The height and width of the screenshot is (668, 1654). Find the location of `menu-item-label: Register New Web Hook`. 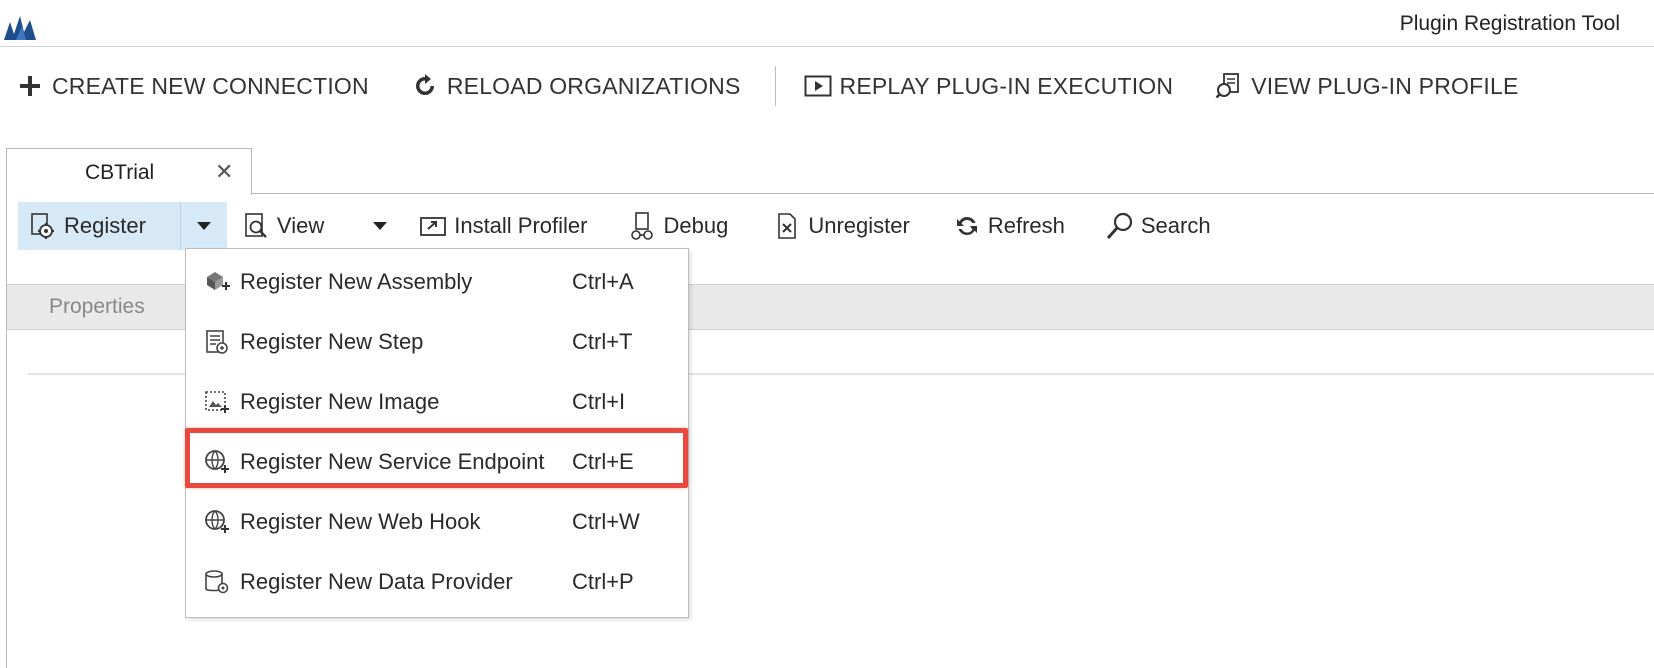

menu-item-label: Register New Web Hook is located at coordinates (360, 521).